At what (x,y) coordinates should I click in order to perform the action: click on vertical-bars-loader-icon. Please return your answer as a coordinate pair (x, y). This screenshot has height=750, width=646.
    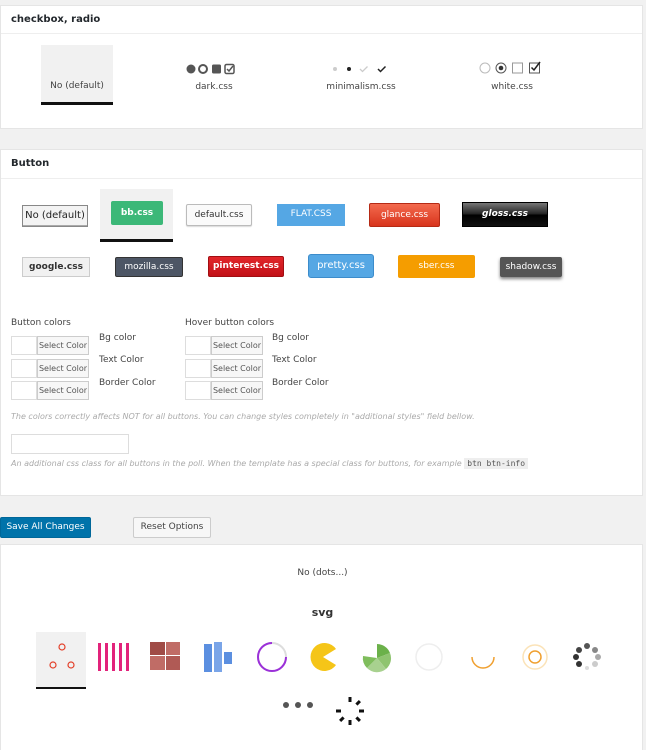
    Looking at the image, I should click on (114, 657).